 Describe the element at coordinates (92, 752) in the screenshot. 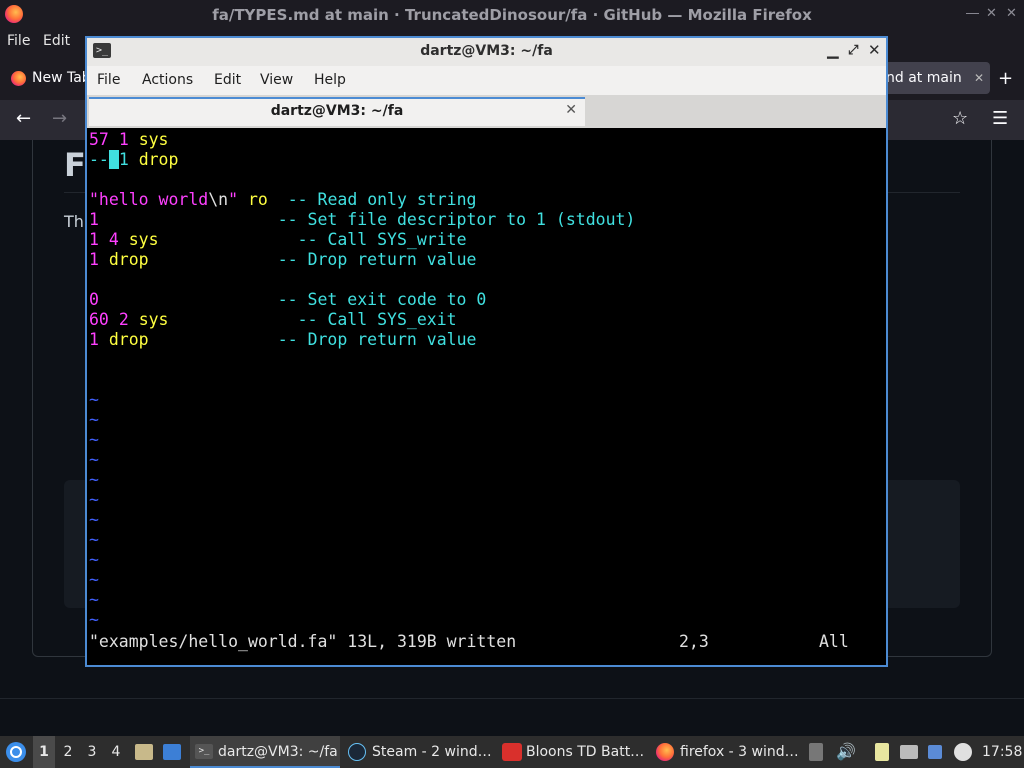

I see `workspace-3: 3` at that location.